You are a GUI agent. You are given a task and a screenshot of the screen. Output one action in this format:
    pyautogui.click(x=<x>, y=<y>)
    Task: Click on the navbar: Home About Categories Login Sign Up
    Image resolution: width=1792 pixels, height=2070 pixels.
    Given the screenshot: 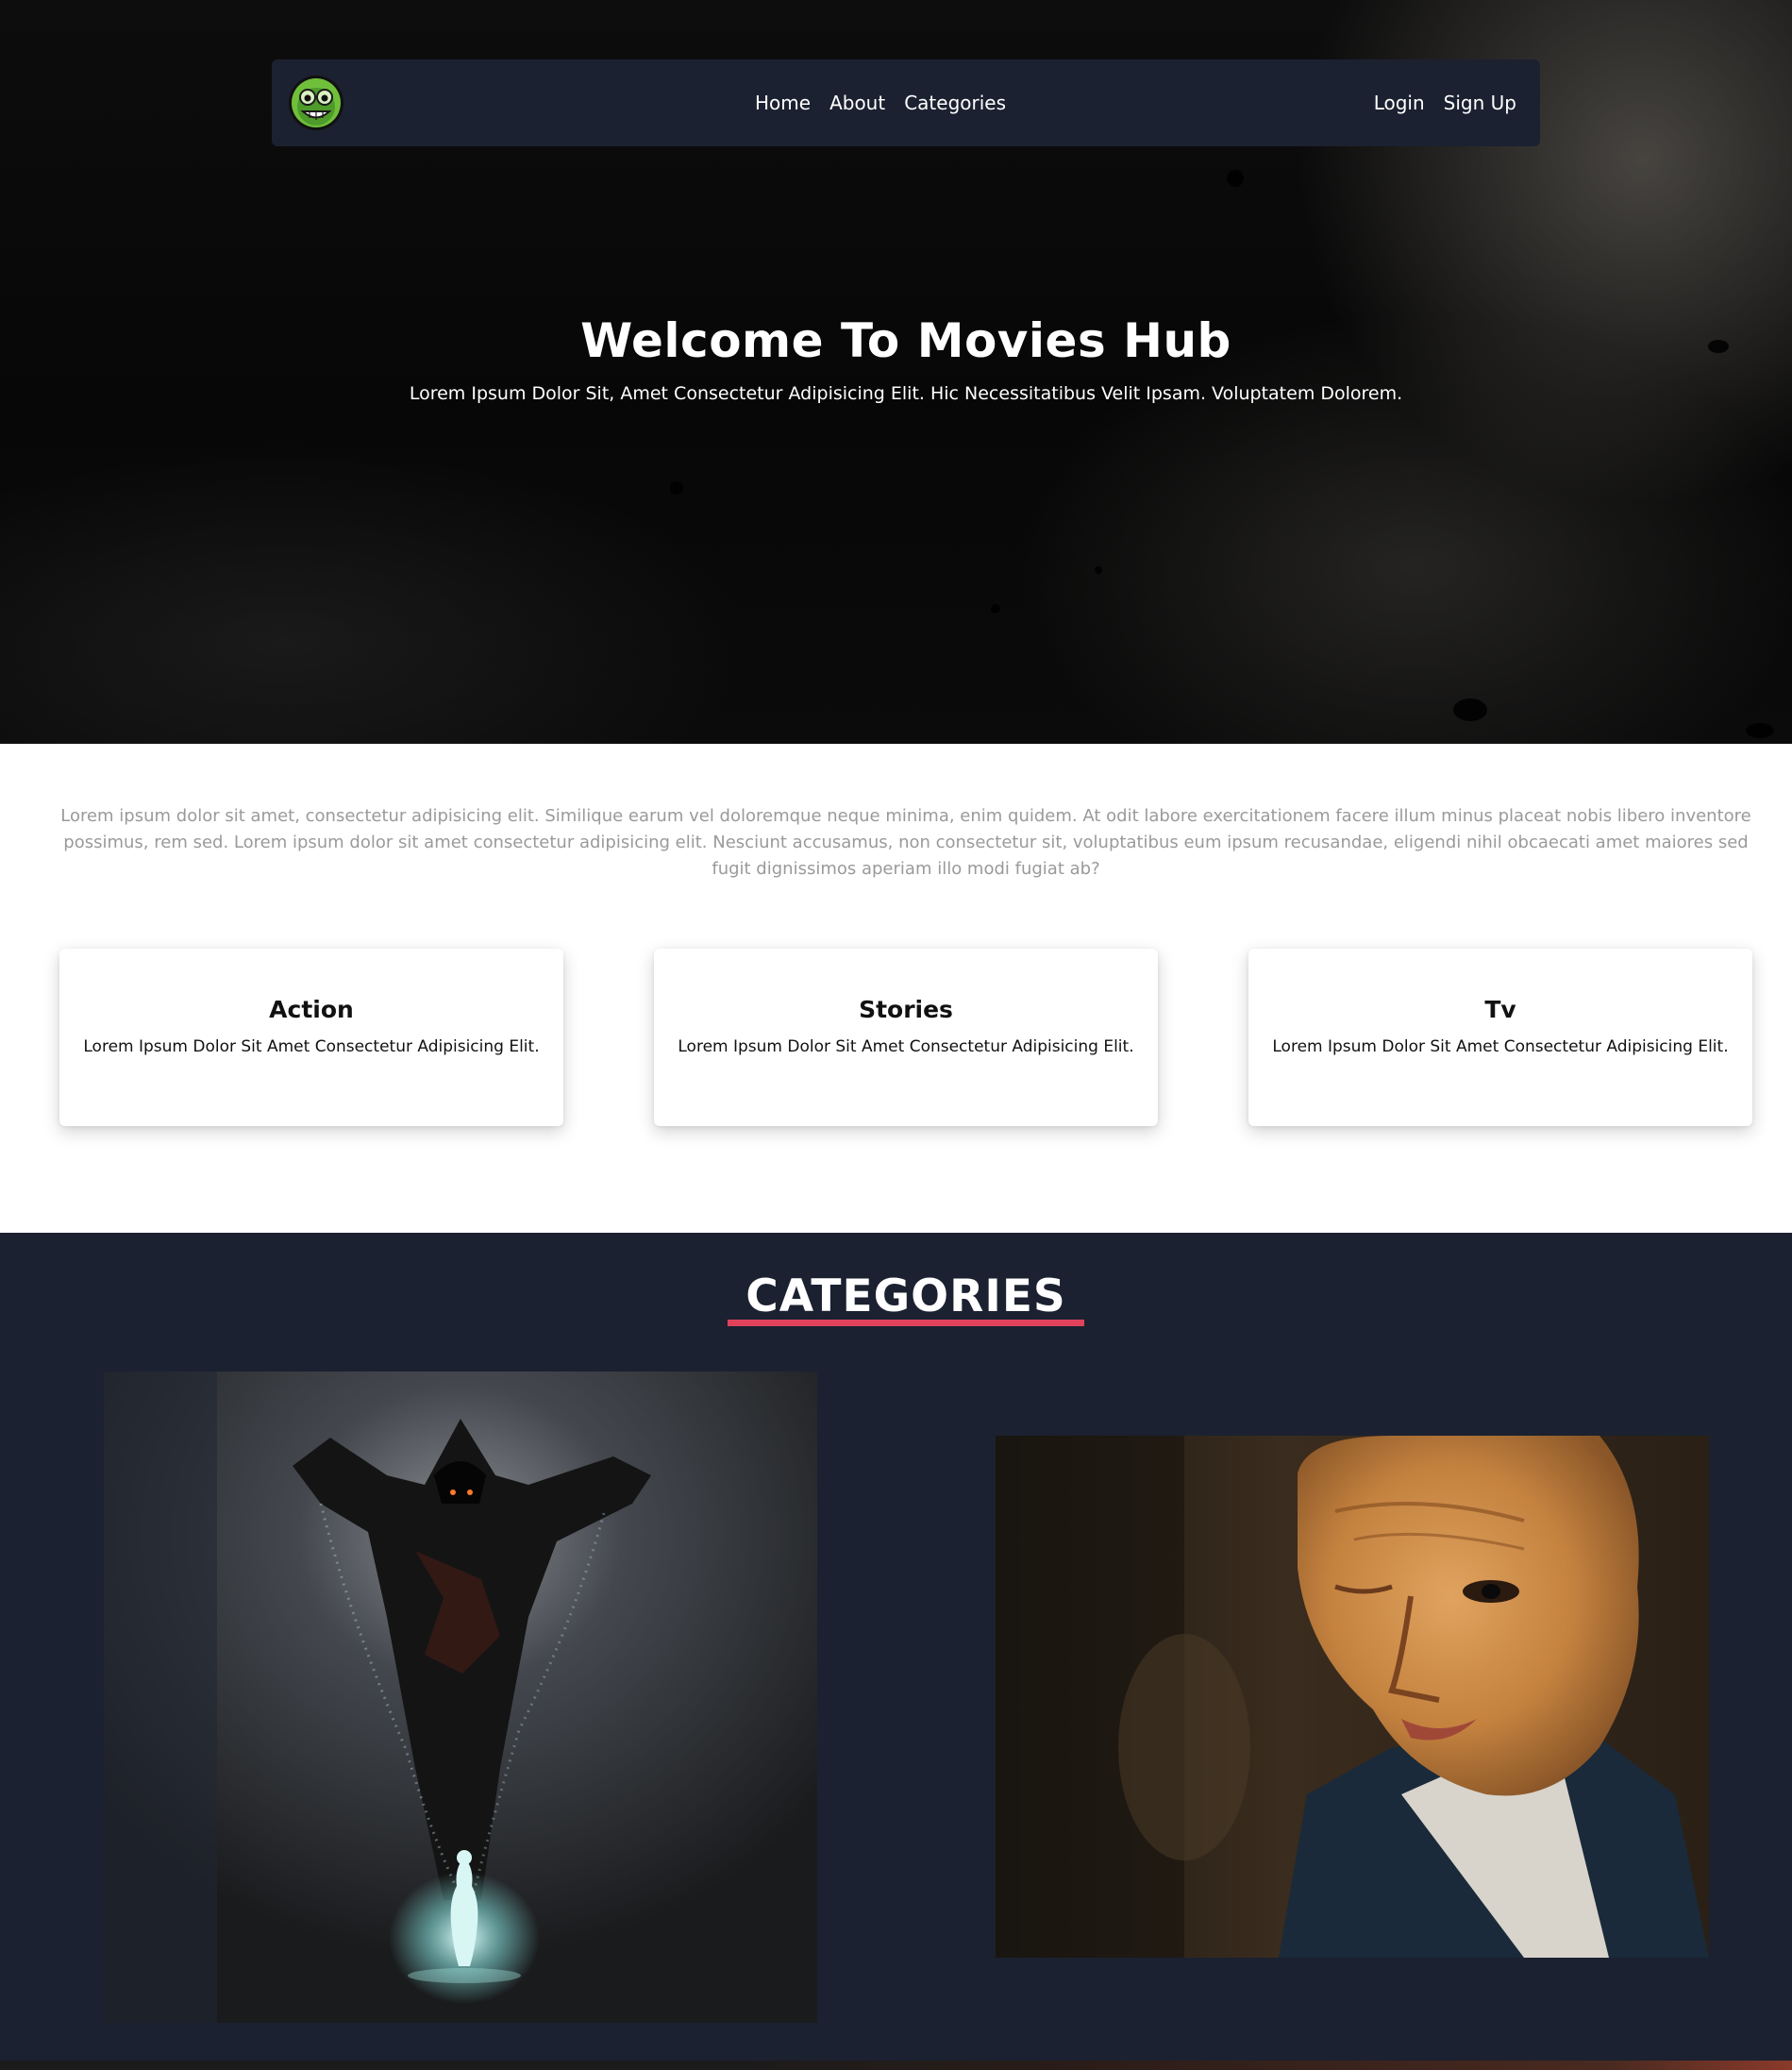 What is the action you would take?
    pyautogui.click(x=906, y=102)
    